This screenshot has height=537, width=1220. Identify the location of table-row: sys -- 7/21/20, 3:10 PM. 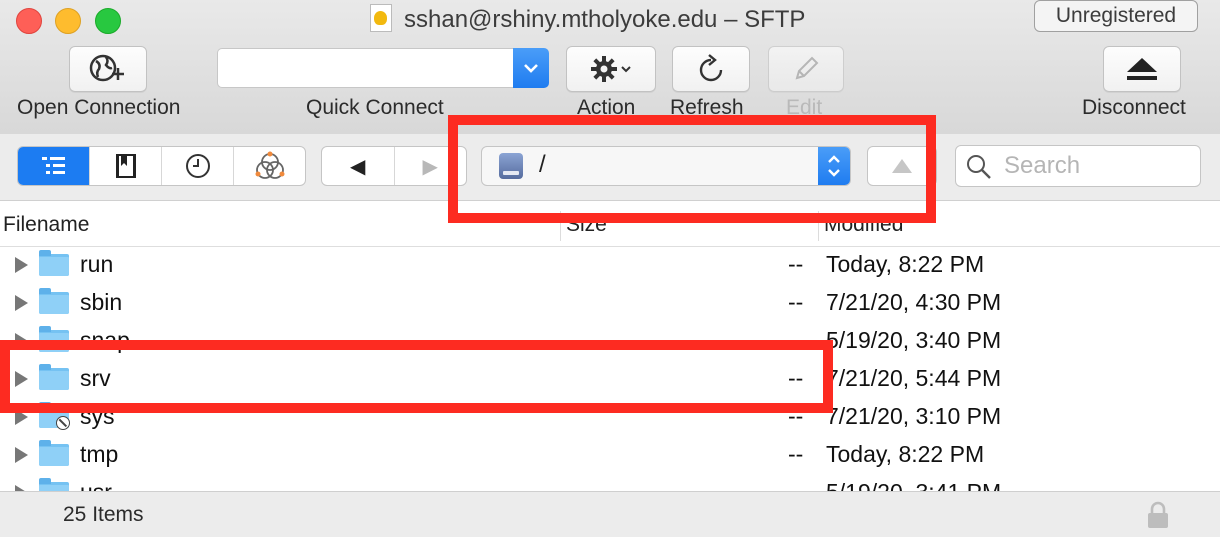
(610, 418).